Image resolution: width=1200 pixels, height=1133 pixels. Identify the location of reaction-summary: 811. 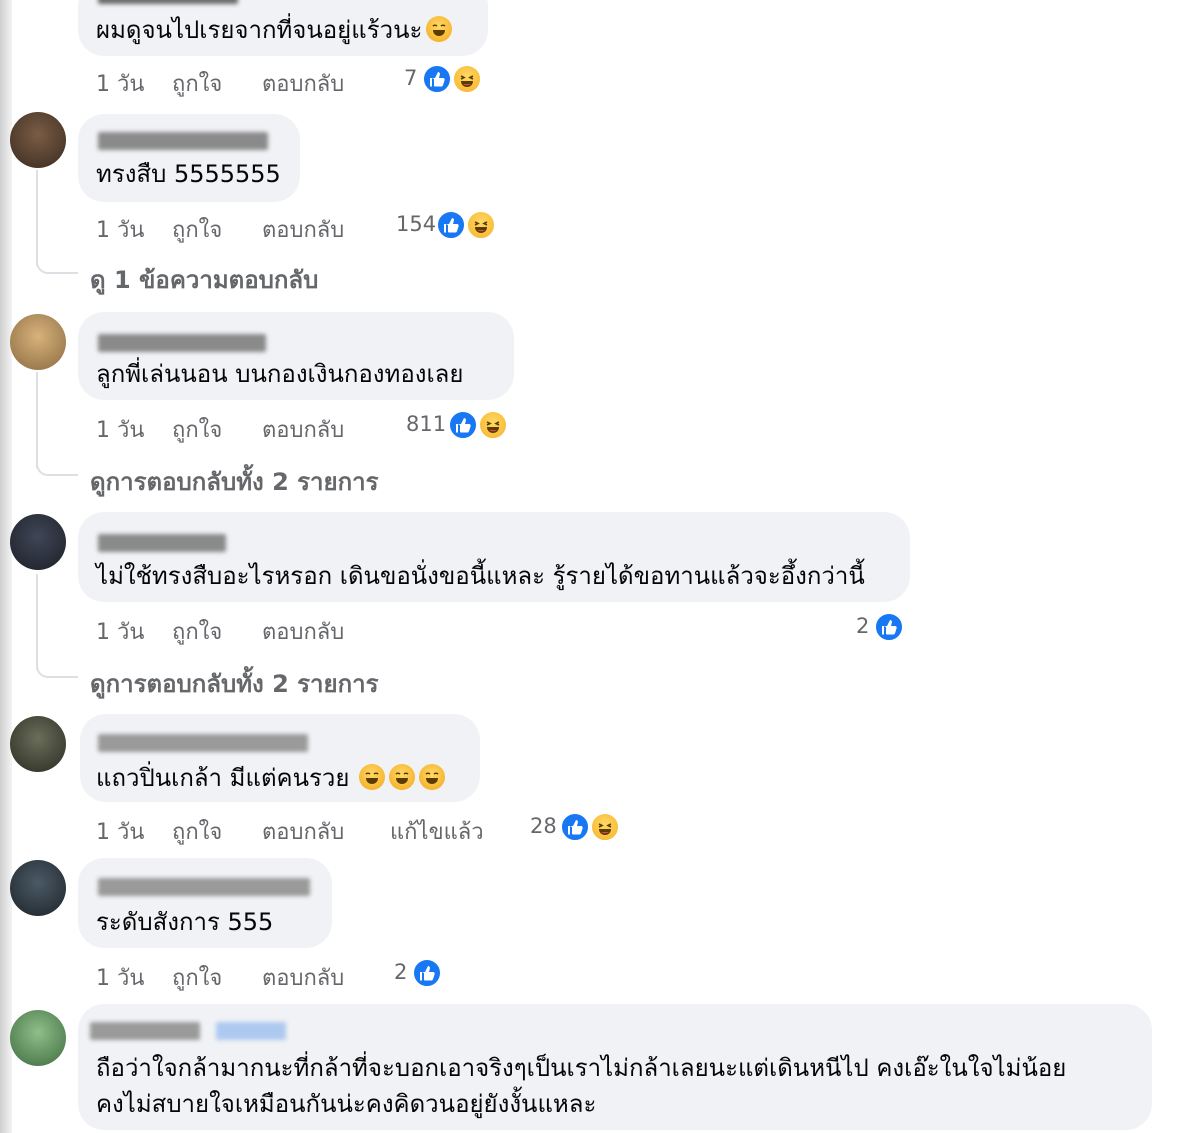
(426, 424).